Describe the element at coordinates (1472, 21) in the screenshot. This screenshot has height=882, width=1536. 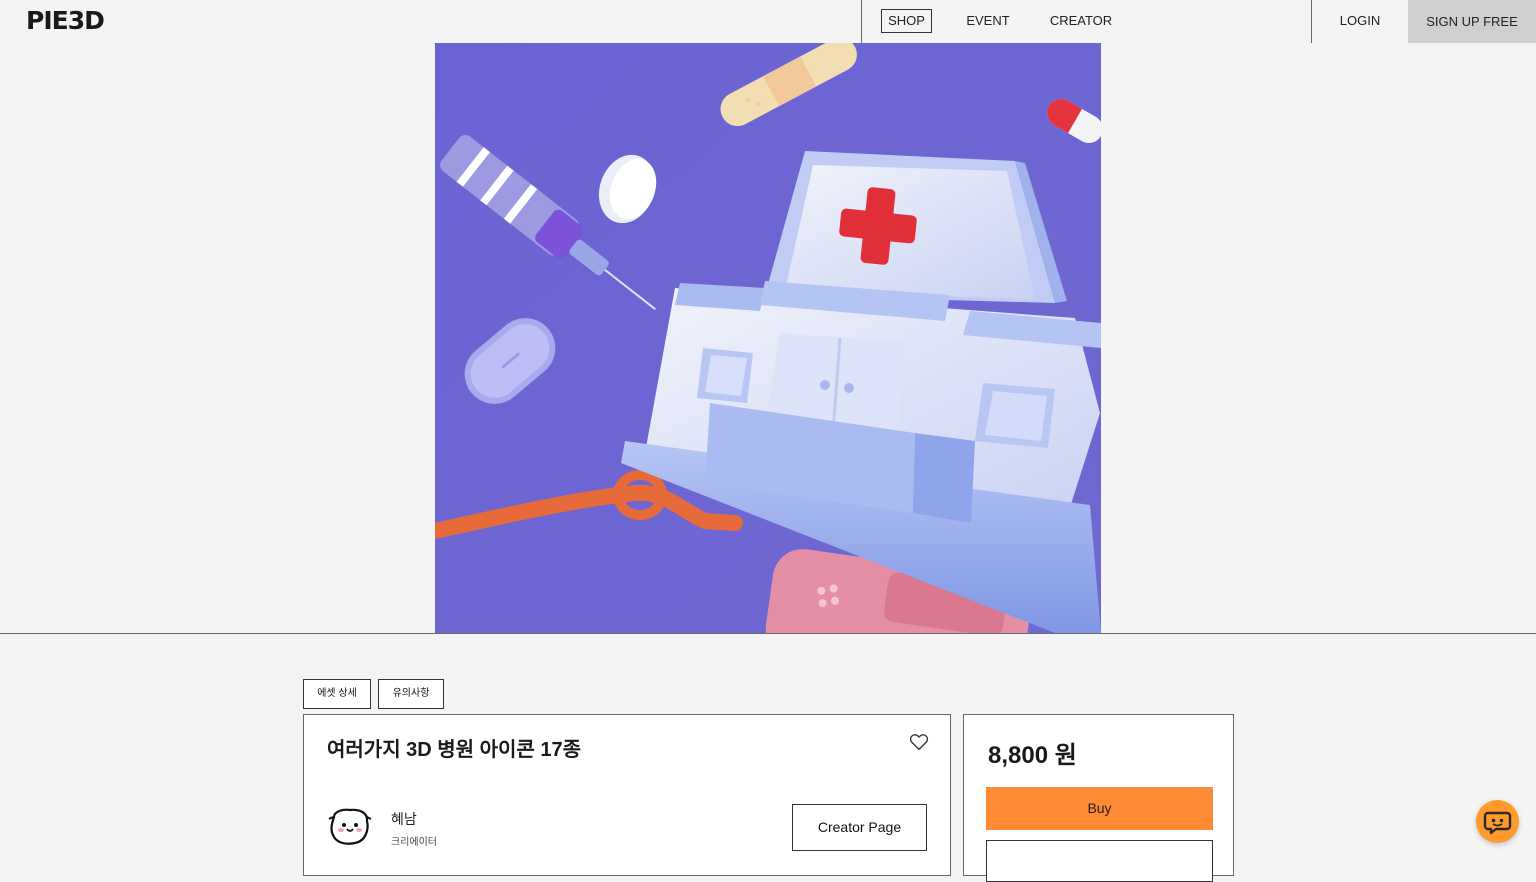
I see `signup-button: SIGN UP FREE` at that location.